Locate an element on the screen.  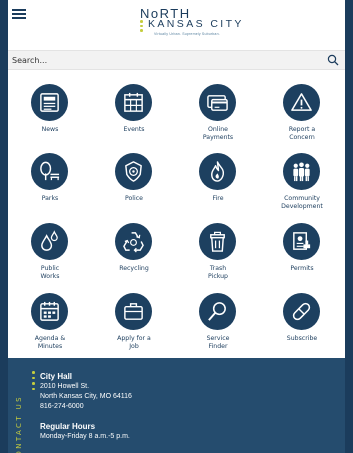
water-drops-icon is located at coordinates (49, 240).